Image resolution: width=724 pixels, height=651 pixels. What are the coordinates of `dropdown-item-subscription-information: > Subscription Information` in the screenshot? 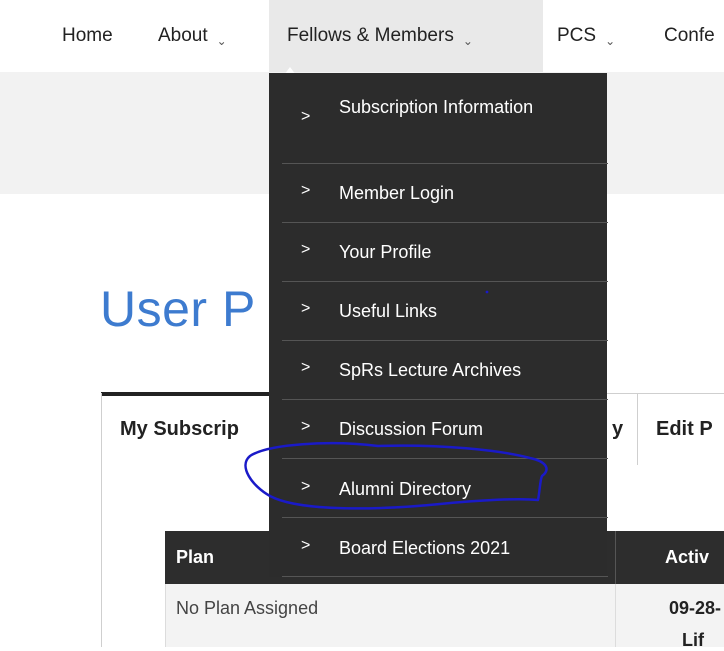 It's located at (438, 122).